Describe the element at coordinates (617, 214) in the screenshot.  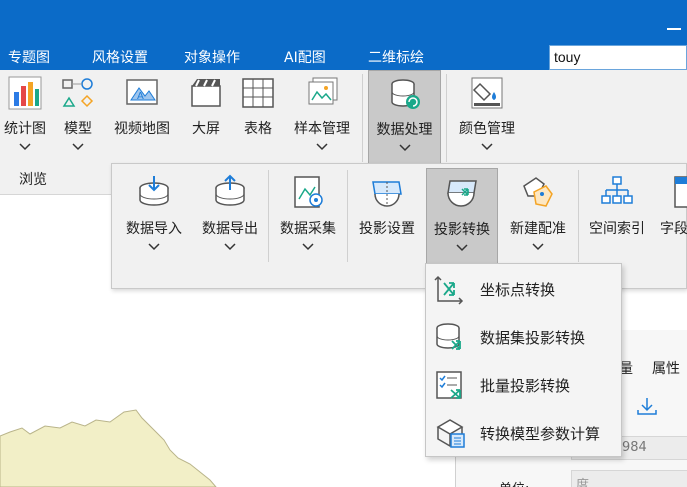
I see `spatial-index-button: 空间索引` at that location.